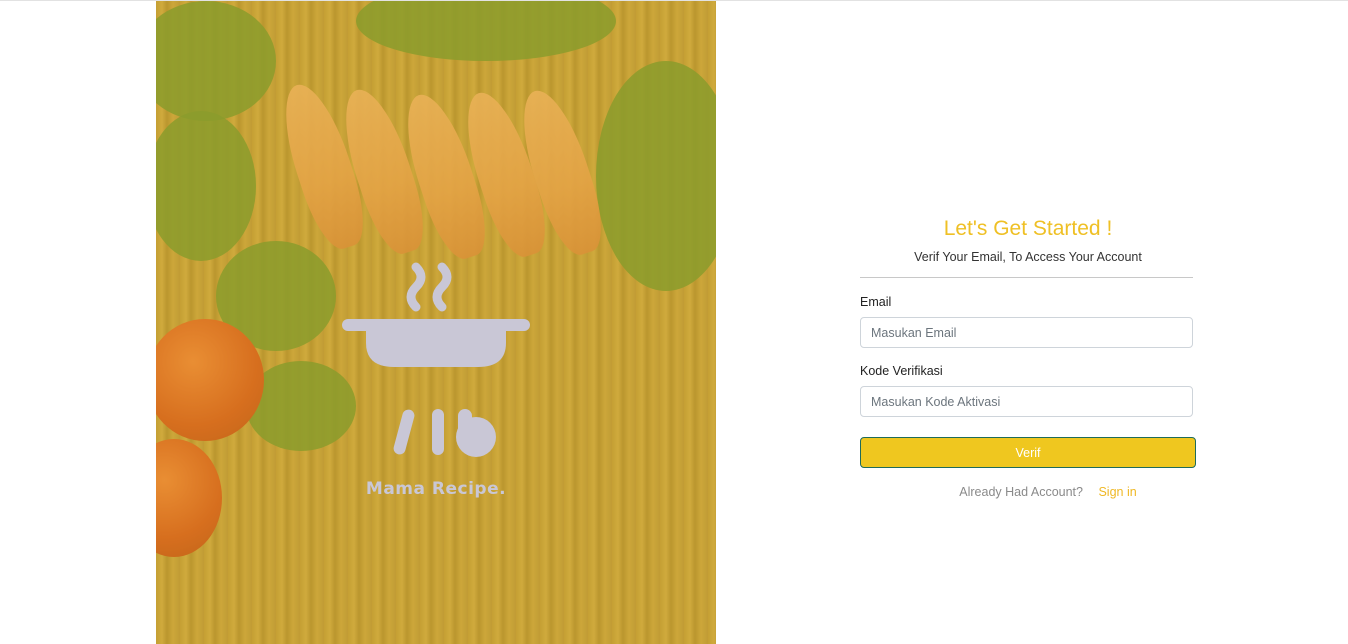 Image resolution: width=1348 pixels, height=644 pixels. I want to click on email-field, so click(1026, 332).